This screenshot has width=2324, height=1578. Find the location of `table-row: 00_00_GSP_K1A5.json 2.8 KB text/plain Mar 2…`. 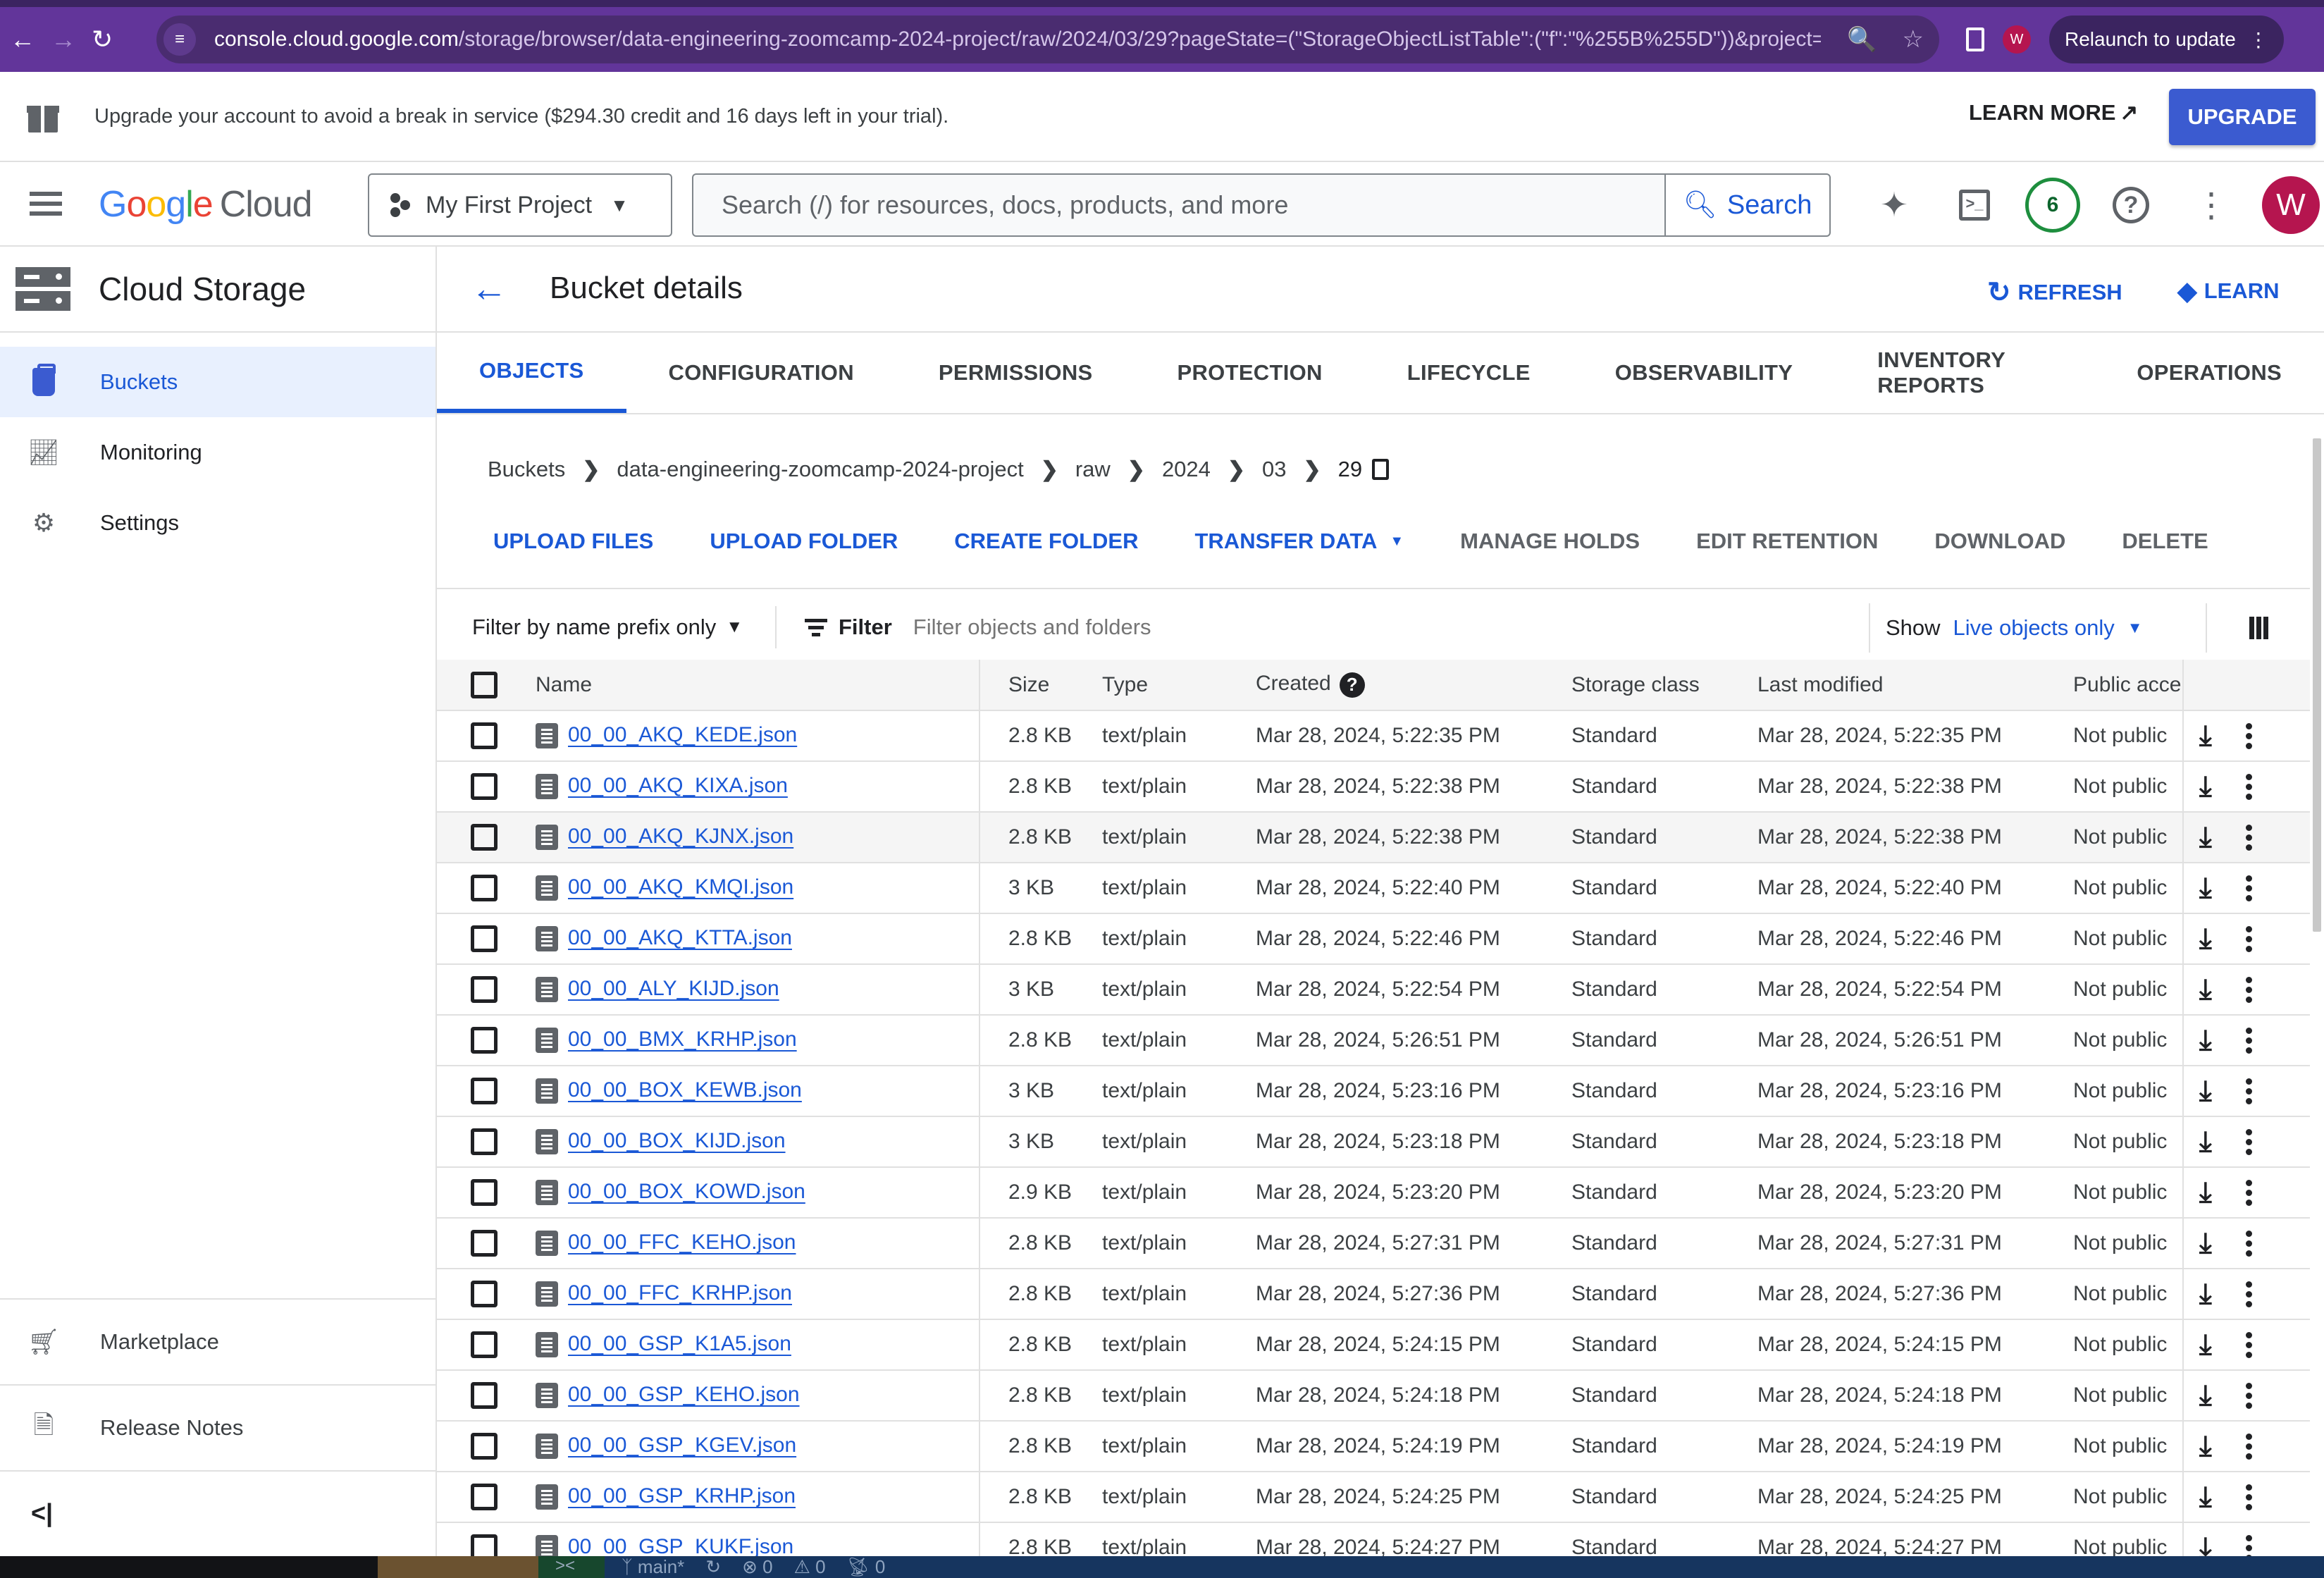

table-row: 00_00_GSP_K1A5.json 2.8 KB text/plain Mar 2… is located at coordinates (1373, 1345).